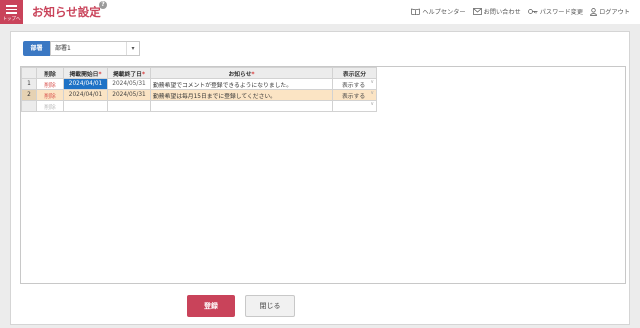 This screenshot has width=640, height=328. Describe the element at coordinates (29, 106) in the screenshot. I see `row-number` at that location.